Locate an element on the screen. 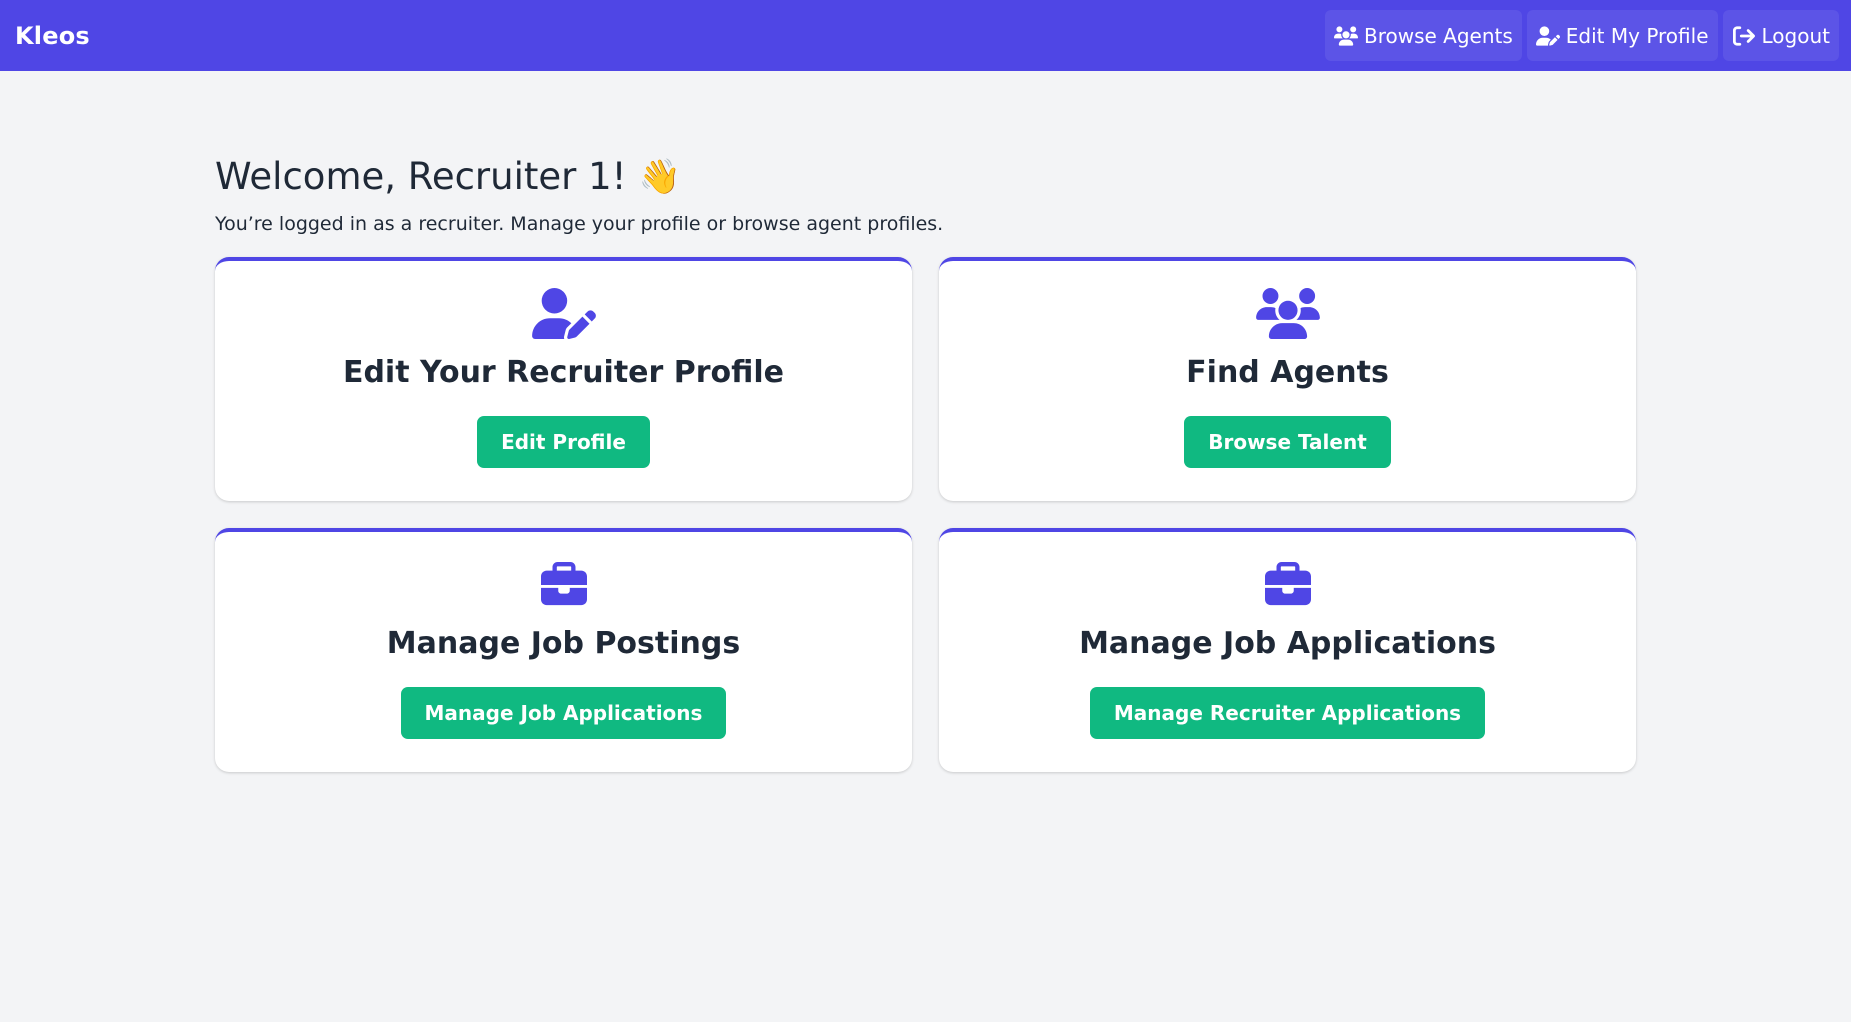 This screenshot has height=1022, width=1851. edit-profile-button: Edit Profile is located at coordinates (563, 442).